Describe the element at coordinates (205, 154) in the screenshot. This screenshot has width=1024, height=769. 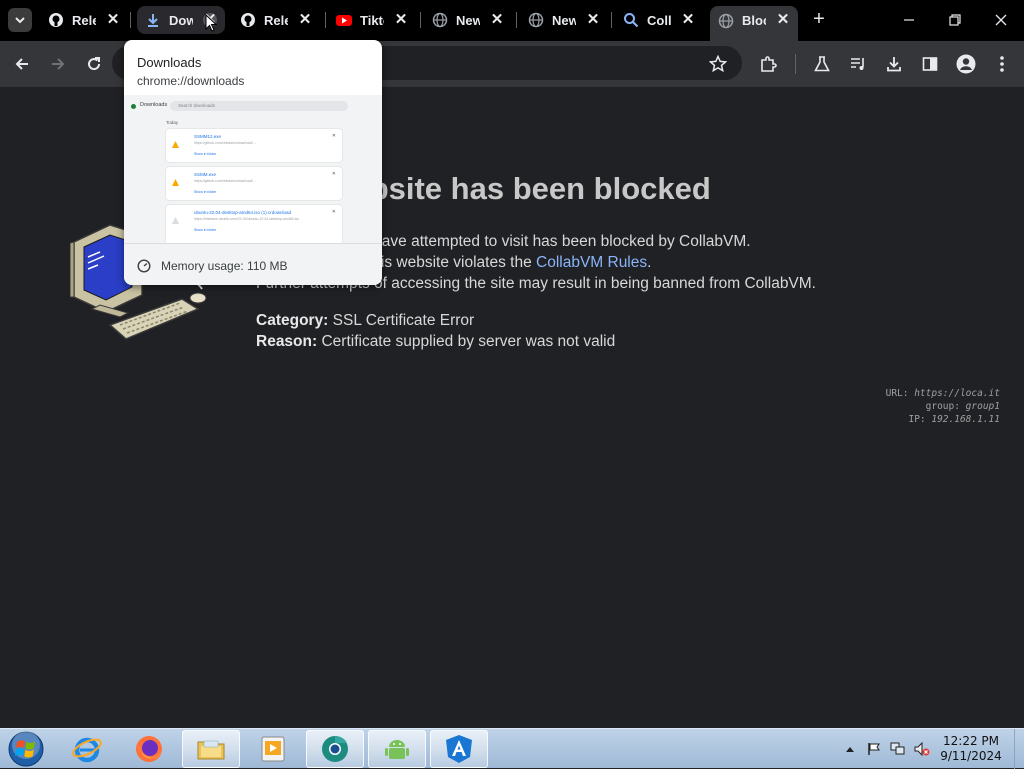
I see `preview-file-action: Show in folder` at that location.